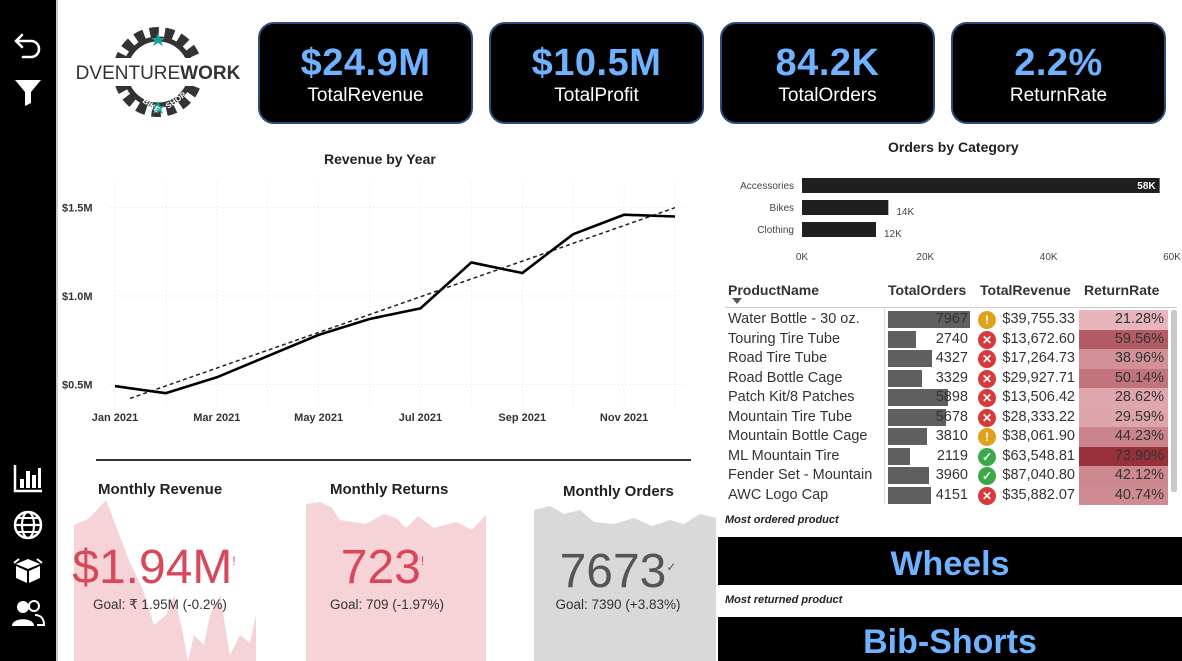  What do you see at coordinates (927, 293) in the screenshot?
I see `col-header-totalorders: TotalOrders` at bounding box center [927, 293].